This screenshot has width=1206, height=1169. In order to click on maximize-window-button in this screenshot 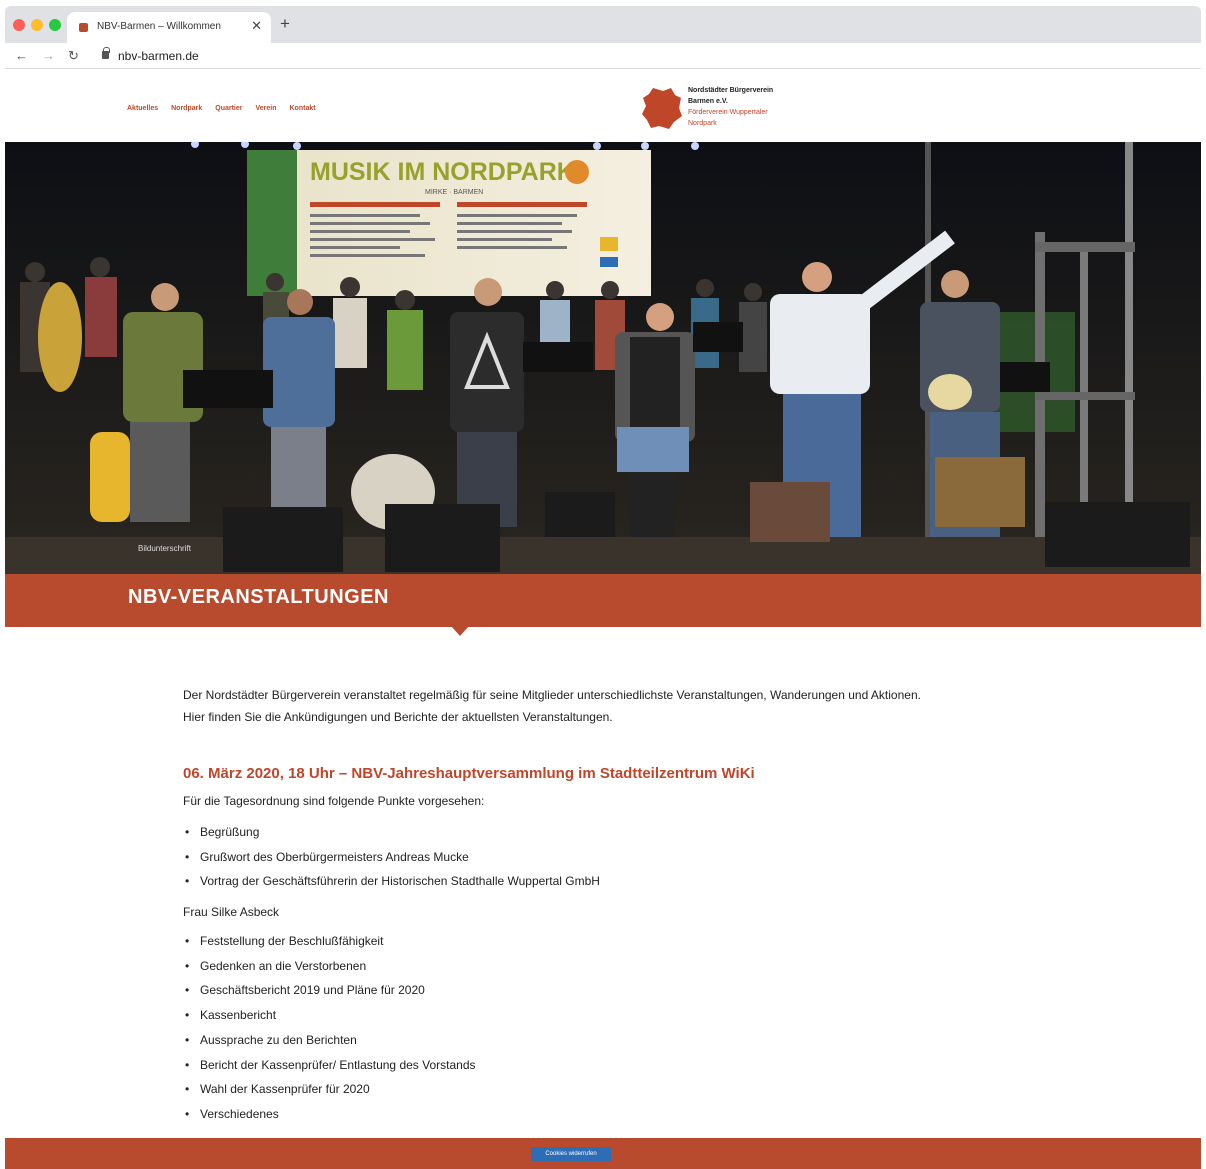, I will do `click(55, 25)`.